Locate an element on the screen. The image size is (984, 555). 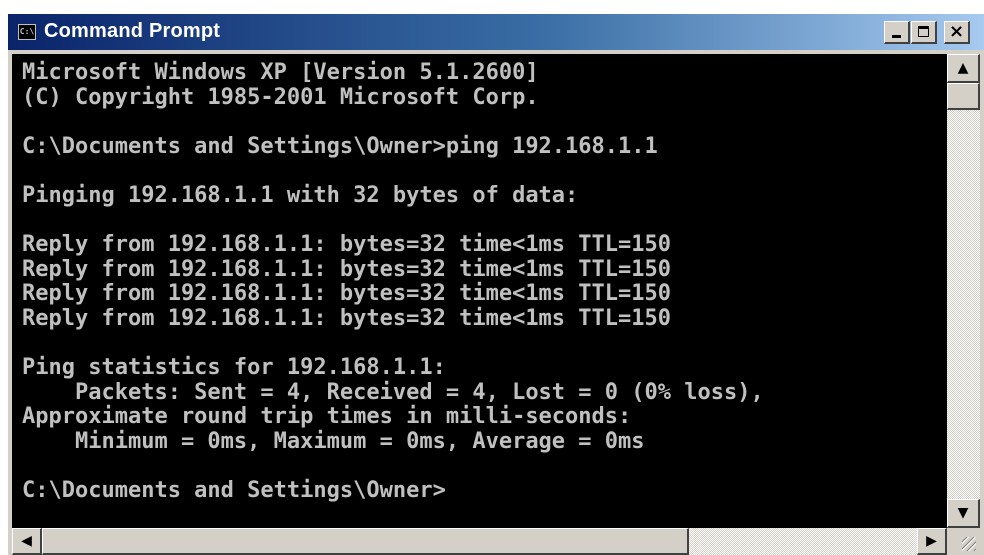
maximize-button is located at coordinates (924, 32).